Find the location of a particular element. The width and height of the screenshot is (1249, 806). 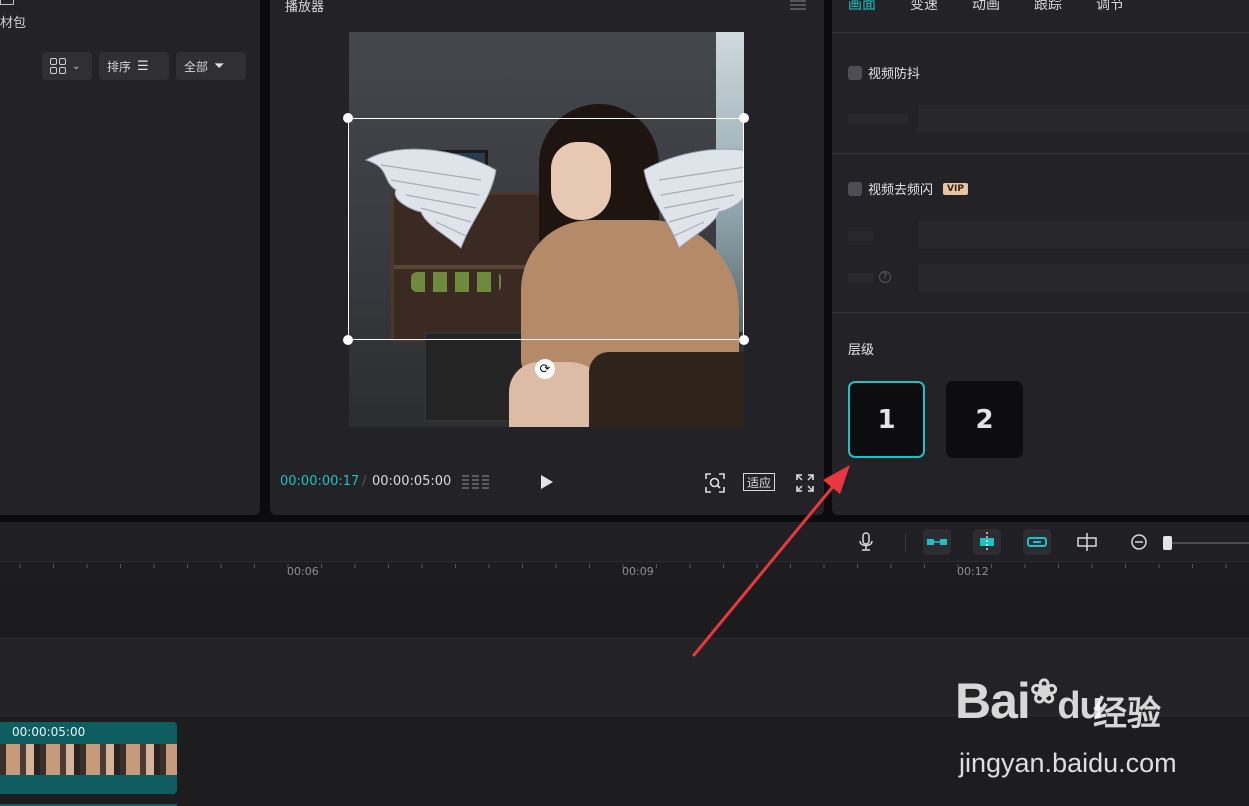

player-title: 播放器 is located at coordinates (305, 7).